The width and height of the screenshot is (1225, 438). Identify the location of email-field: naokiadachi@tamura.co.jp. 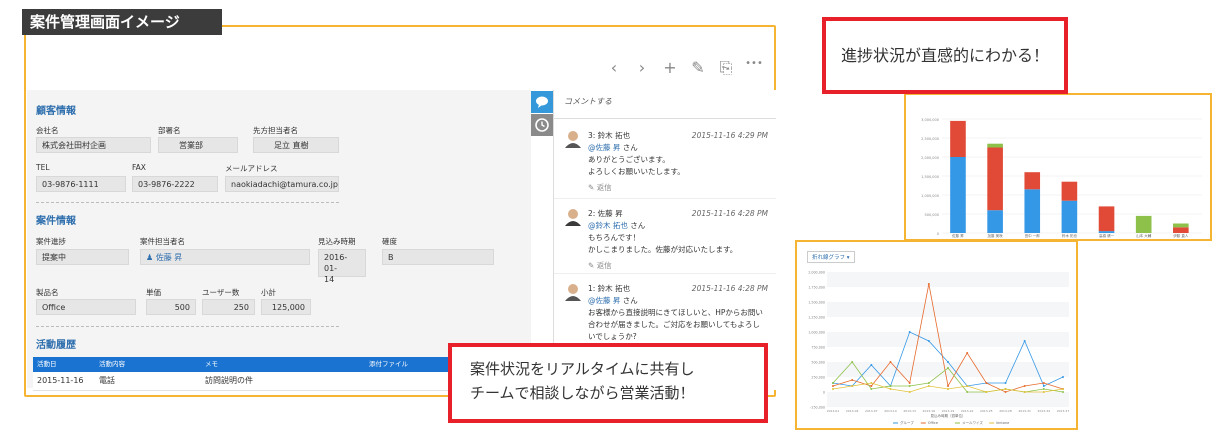
(282, 184).